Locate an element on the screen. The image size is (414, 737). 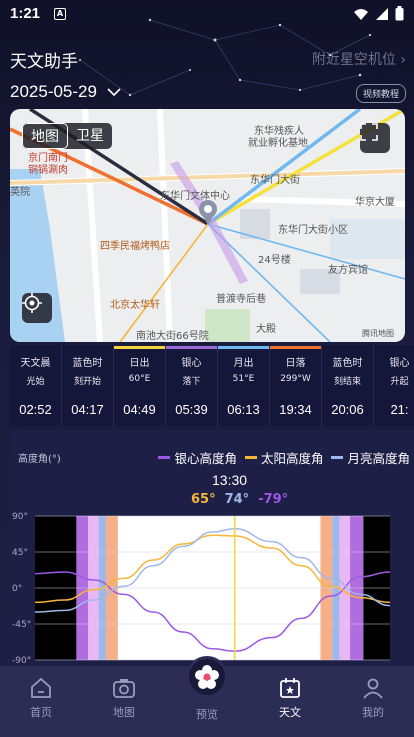
timeline-event: 蓝色时刻开始 04:17 is located at coordinates (88, 386).